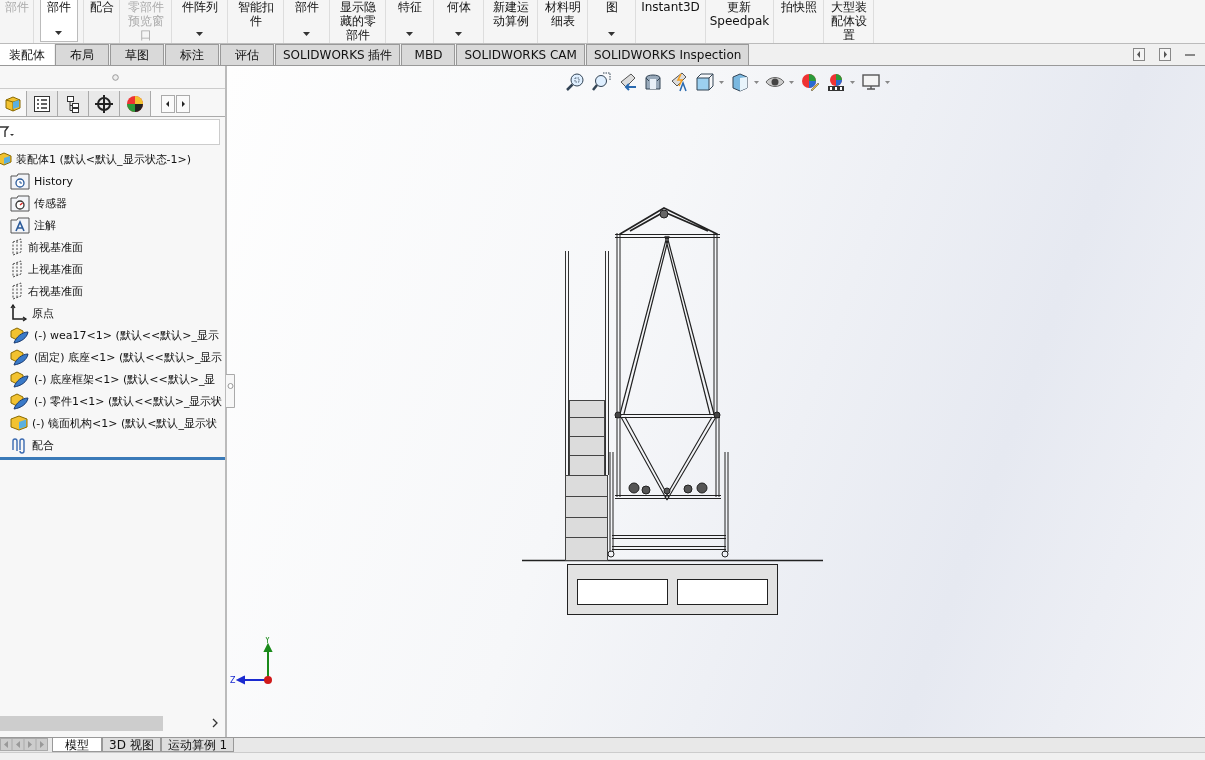  Describe the element at coordinates (117, 291) in the screenshot. I see `tree-item: 右视基准面` at that location.